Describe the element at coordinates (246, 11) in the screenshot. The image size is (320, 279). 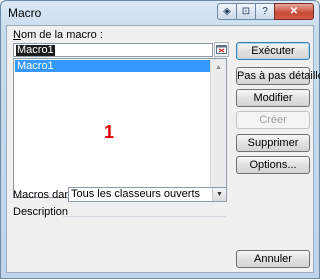
I see `restore-icon: ⊡` at that location.